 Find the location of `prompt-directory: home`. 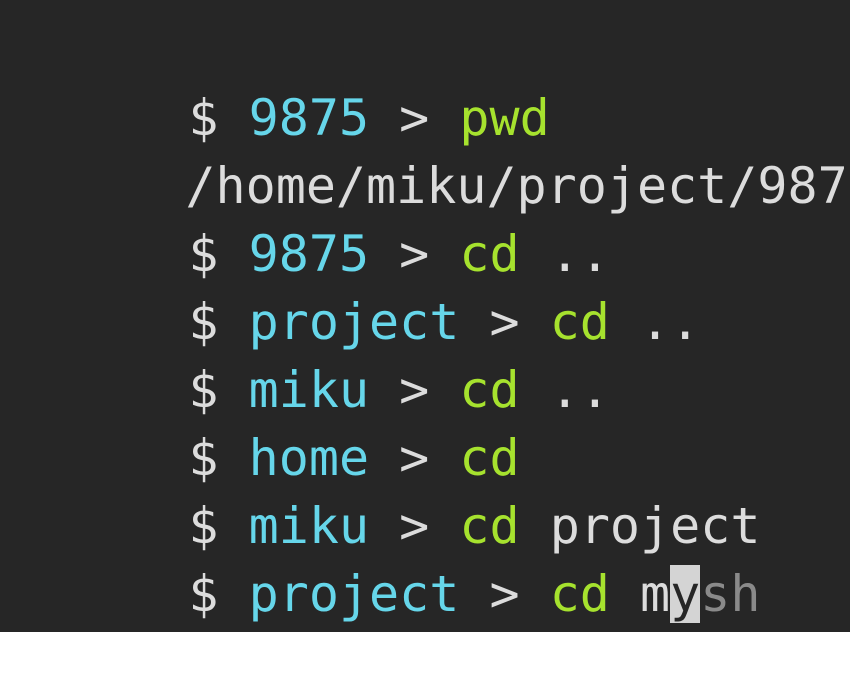

prompt-directory: home is located at coordinates (309, 458).